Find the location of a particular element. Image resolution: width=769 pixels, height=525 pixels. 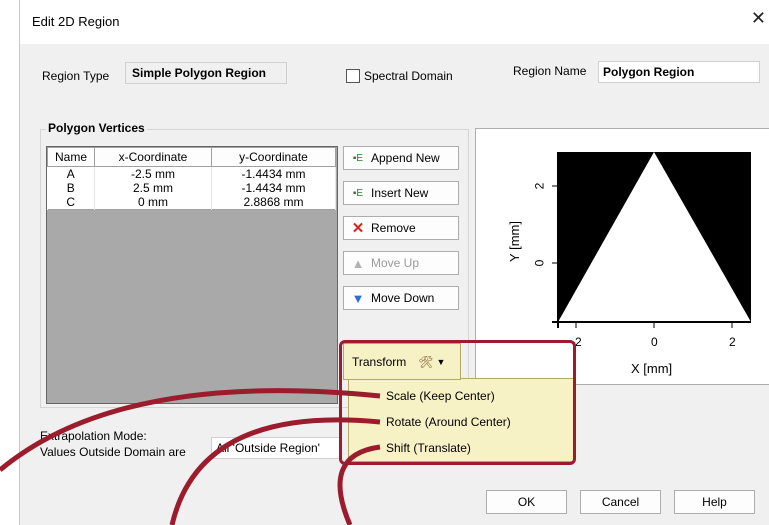

region-type-label: Region Type is located at coordinates (76, 76).